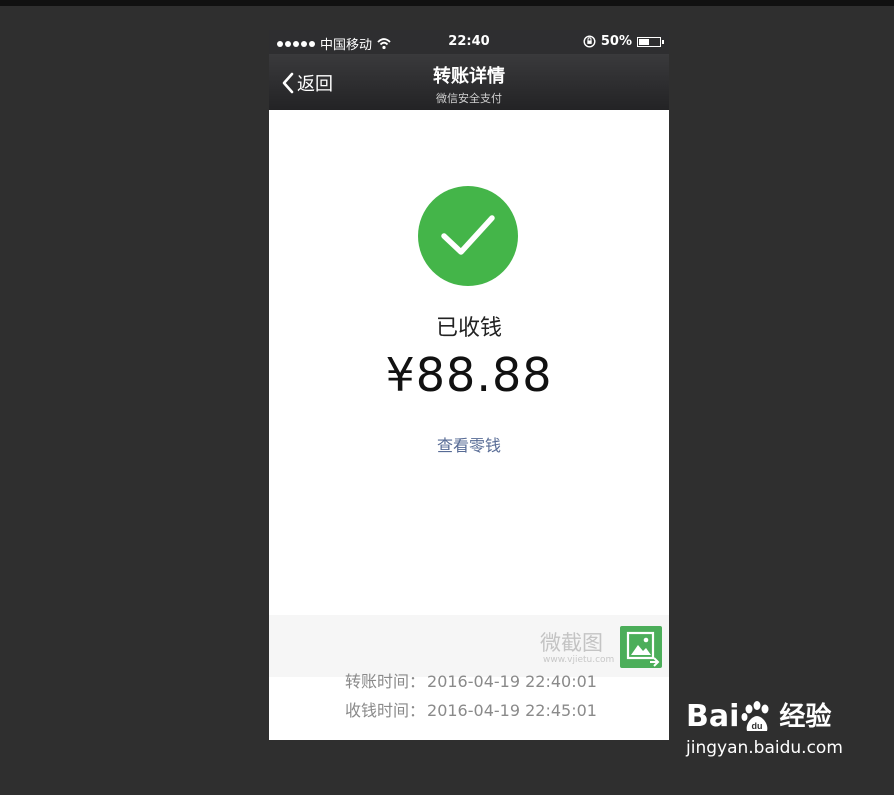 This screenshot has height=795, width=894. What do you see at coordinates (469, 444) in the screenshot?
I see `view-change-link: 查看零钱` at bounding box center [469, 444].